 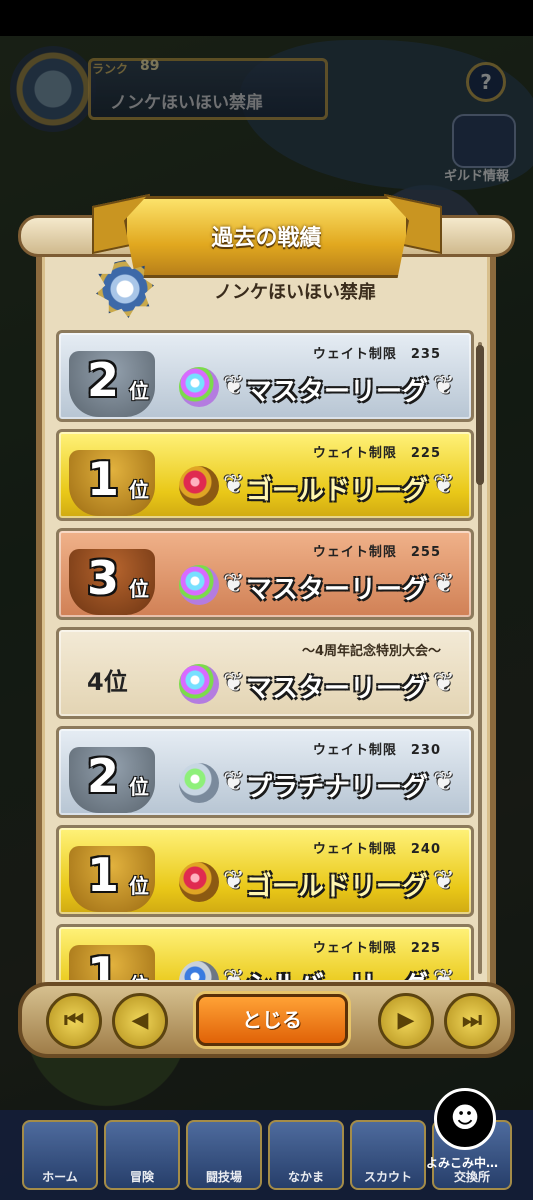 What do you see at coordinates (140, 1021) in the screenshot?
I see `prev-page-button: ◀` at bounding box center [140, 1021].